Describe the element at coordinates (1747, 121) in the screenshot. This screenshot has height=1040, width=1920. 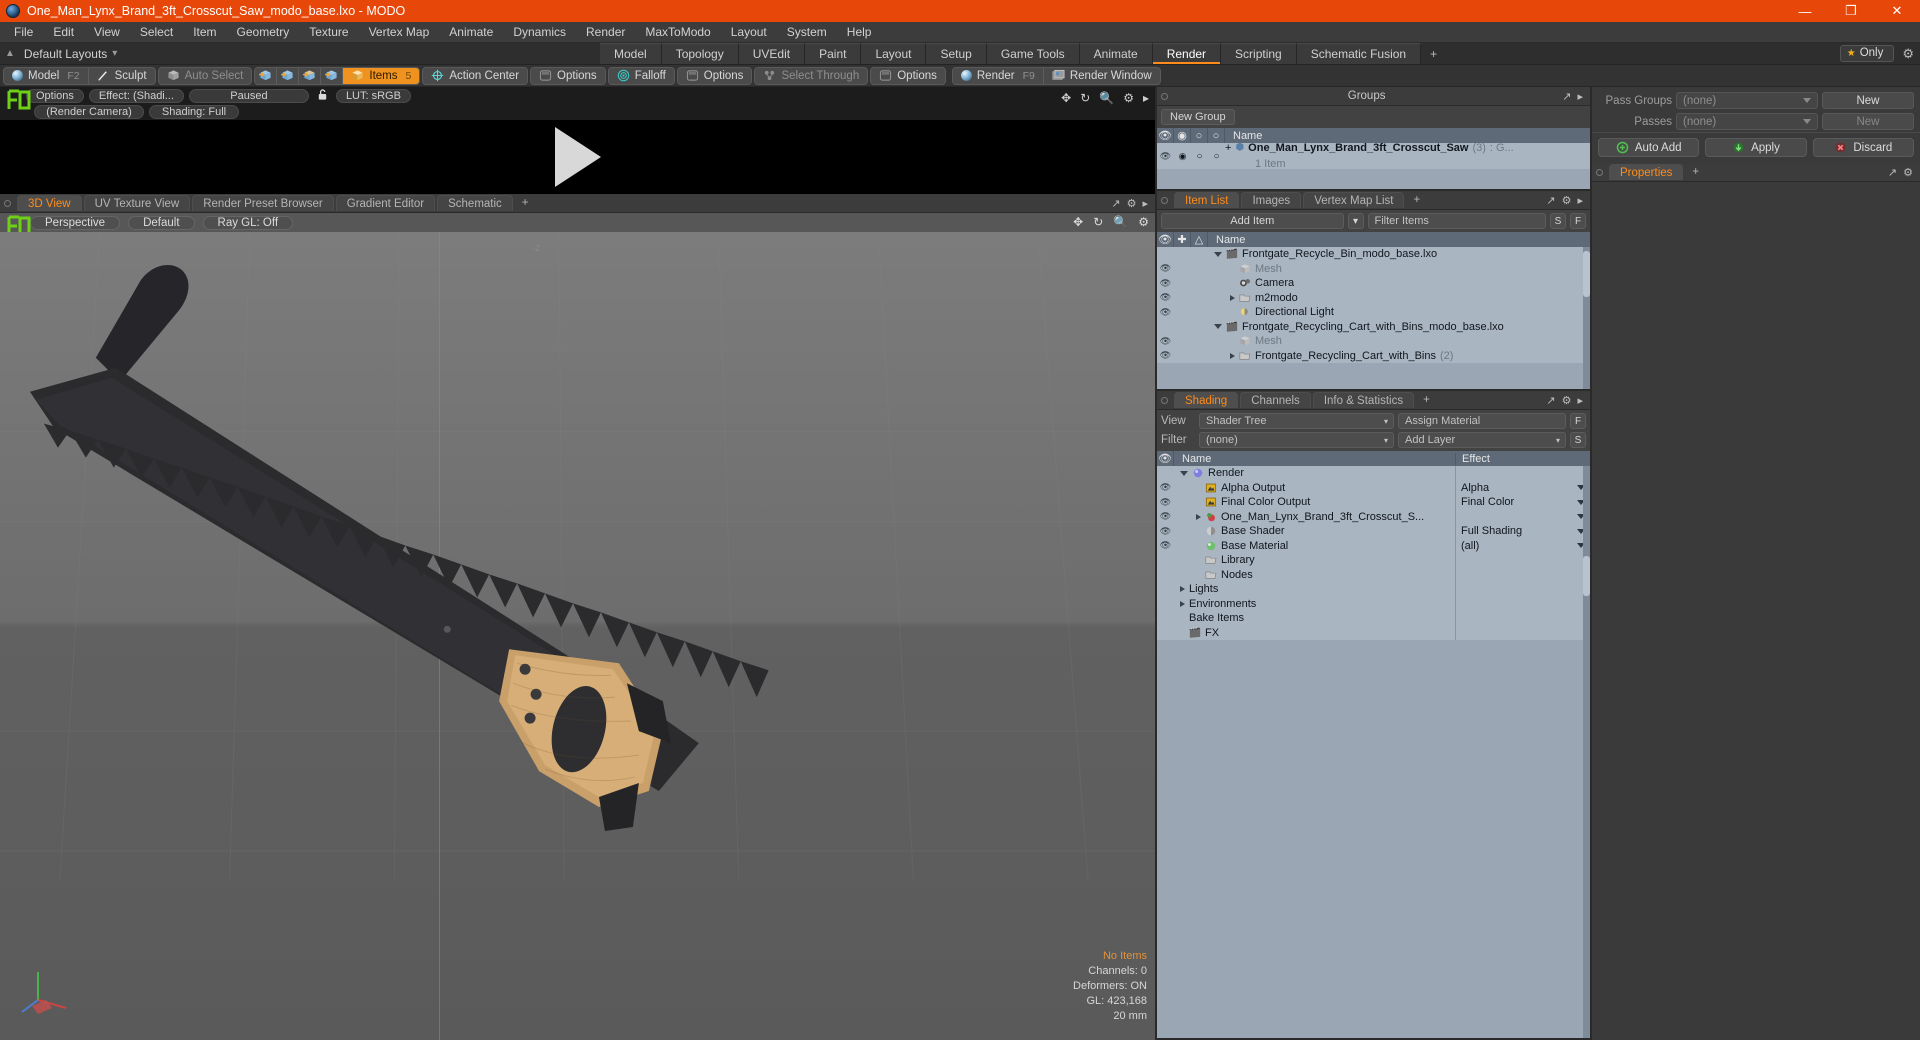
I see `passes-dropdown: (none)` at that location.